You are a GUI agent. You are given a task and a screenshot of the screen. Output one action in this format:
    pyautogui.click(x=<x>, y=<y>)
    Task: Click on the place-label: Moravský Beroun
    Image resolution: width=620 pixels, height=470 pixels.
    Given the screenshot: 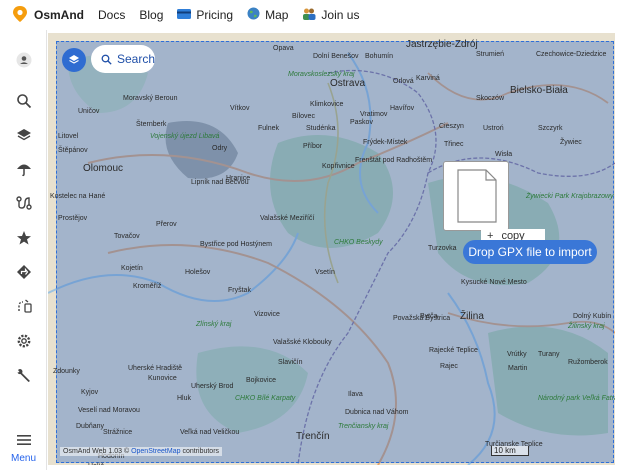 What is the action you would take?
    pyautogui.click(x=150, y=98)
    